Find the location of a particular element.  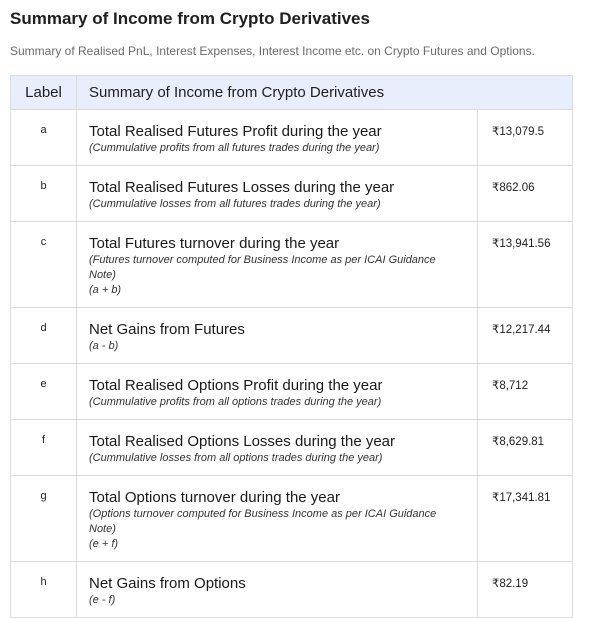

row-formula: (a - b) is located at coordinates (104, 346).